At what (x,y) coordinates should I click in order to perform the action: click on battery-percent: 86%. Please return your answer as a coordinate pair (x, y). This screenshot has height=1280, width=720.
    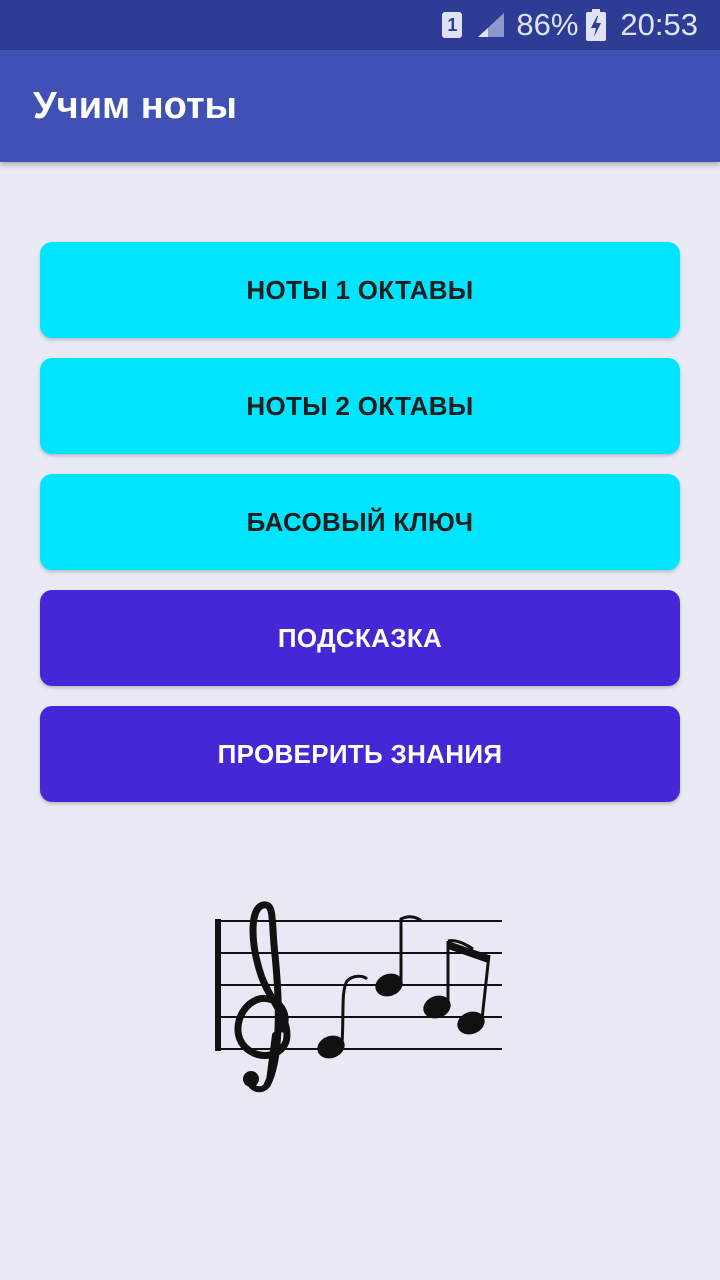
    Looking at the image, I should click on (547, 24).